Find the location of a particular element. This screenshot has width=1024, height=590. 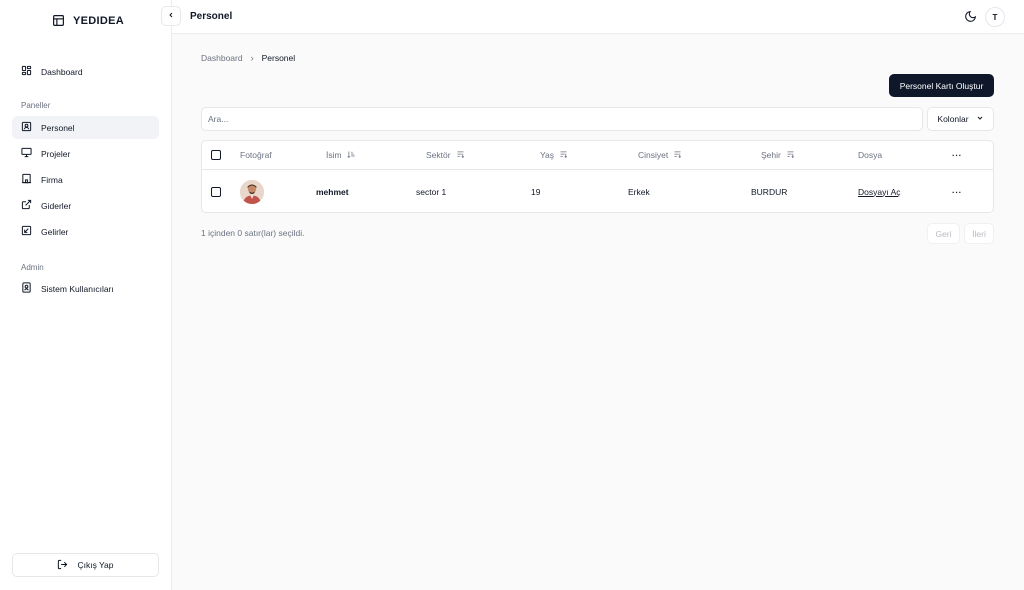

column-header-label: Şehir is located at coordinates (771, 155).